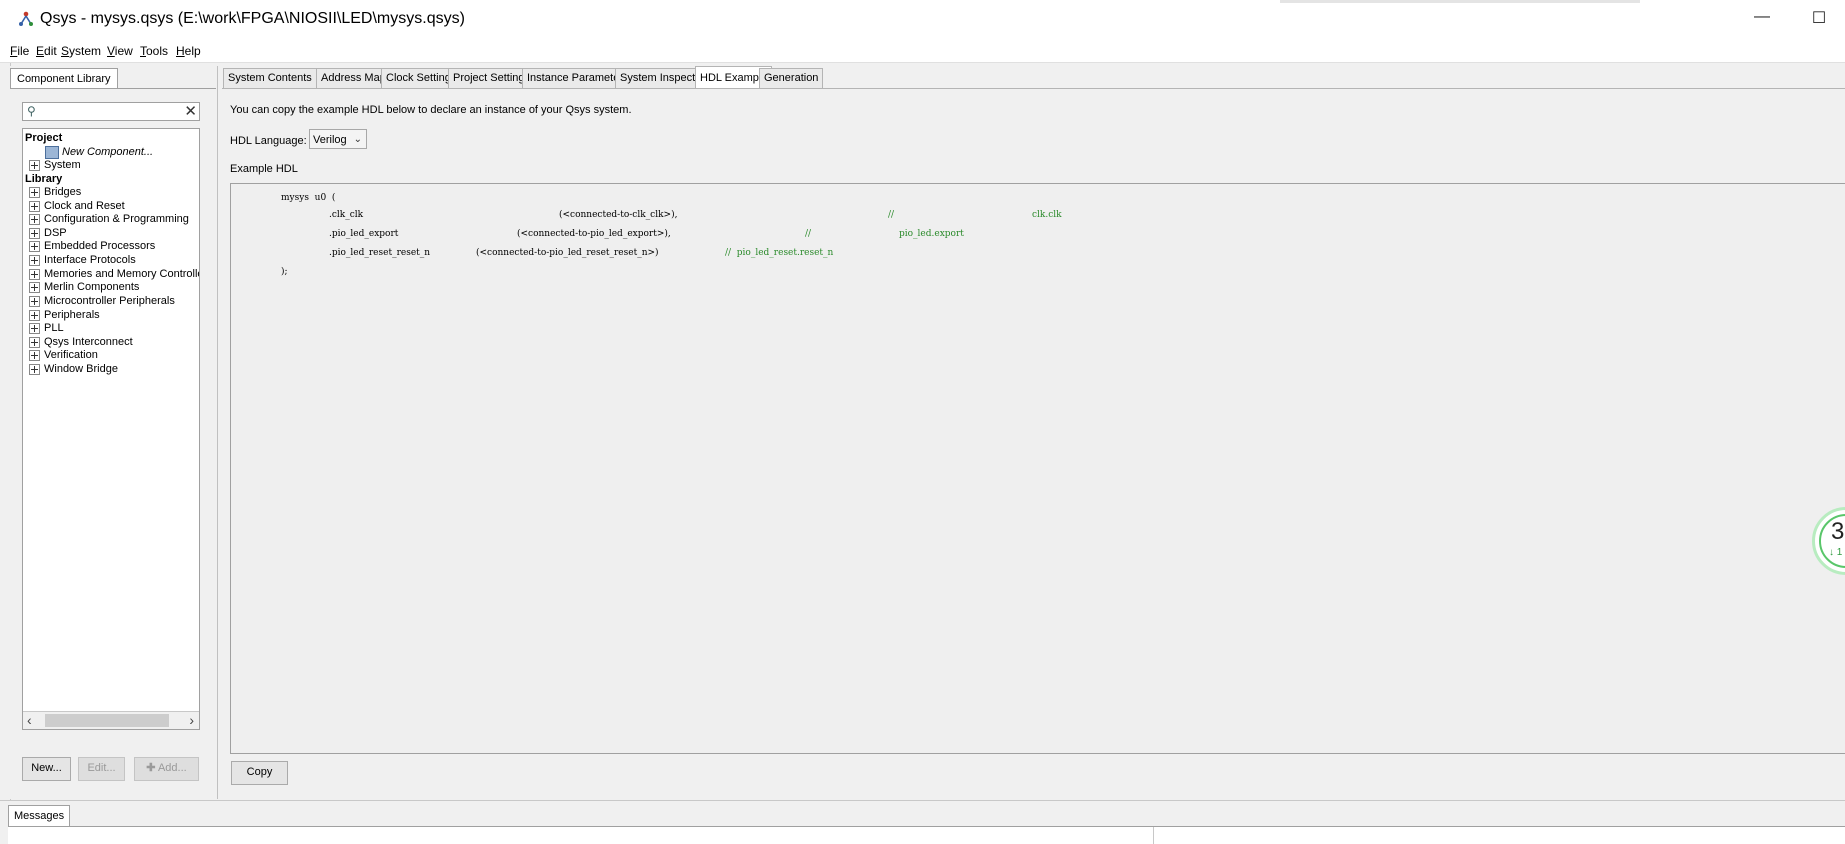 This screenshot has width=1845, height=844. What do you see at coordinates (26, 18) in the screenshot?
I see `qsys-app-icon` at bounding box center [26, 18].